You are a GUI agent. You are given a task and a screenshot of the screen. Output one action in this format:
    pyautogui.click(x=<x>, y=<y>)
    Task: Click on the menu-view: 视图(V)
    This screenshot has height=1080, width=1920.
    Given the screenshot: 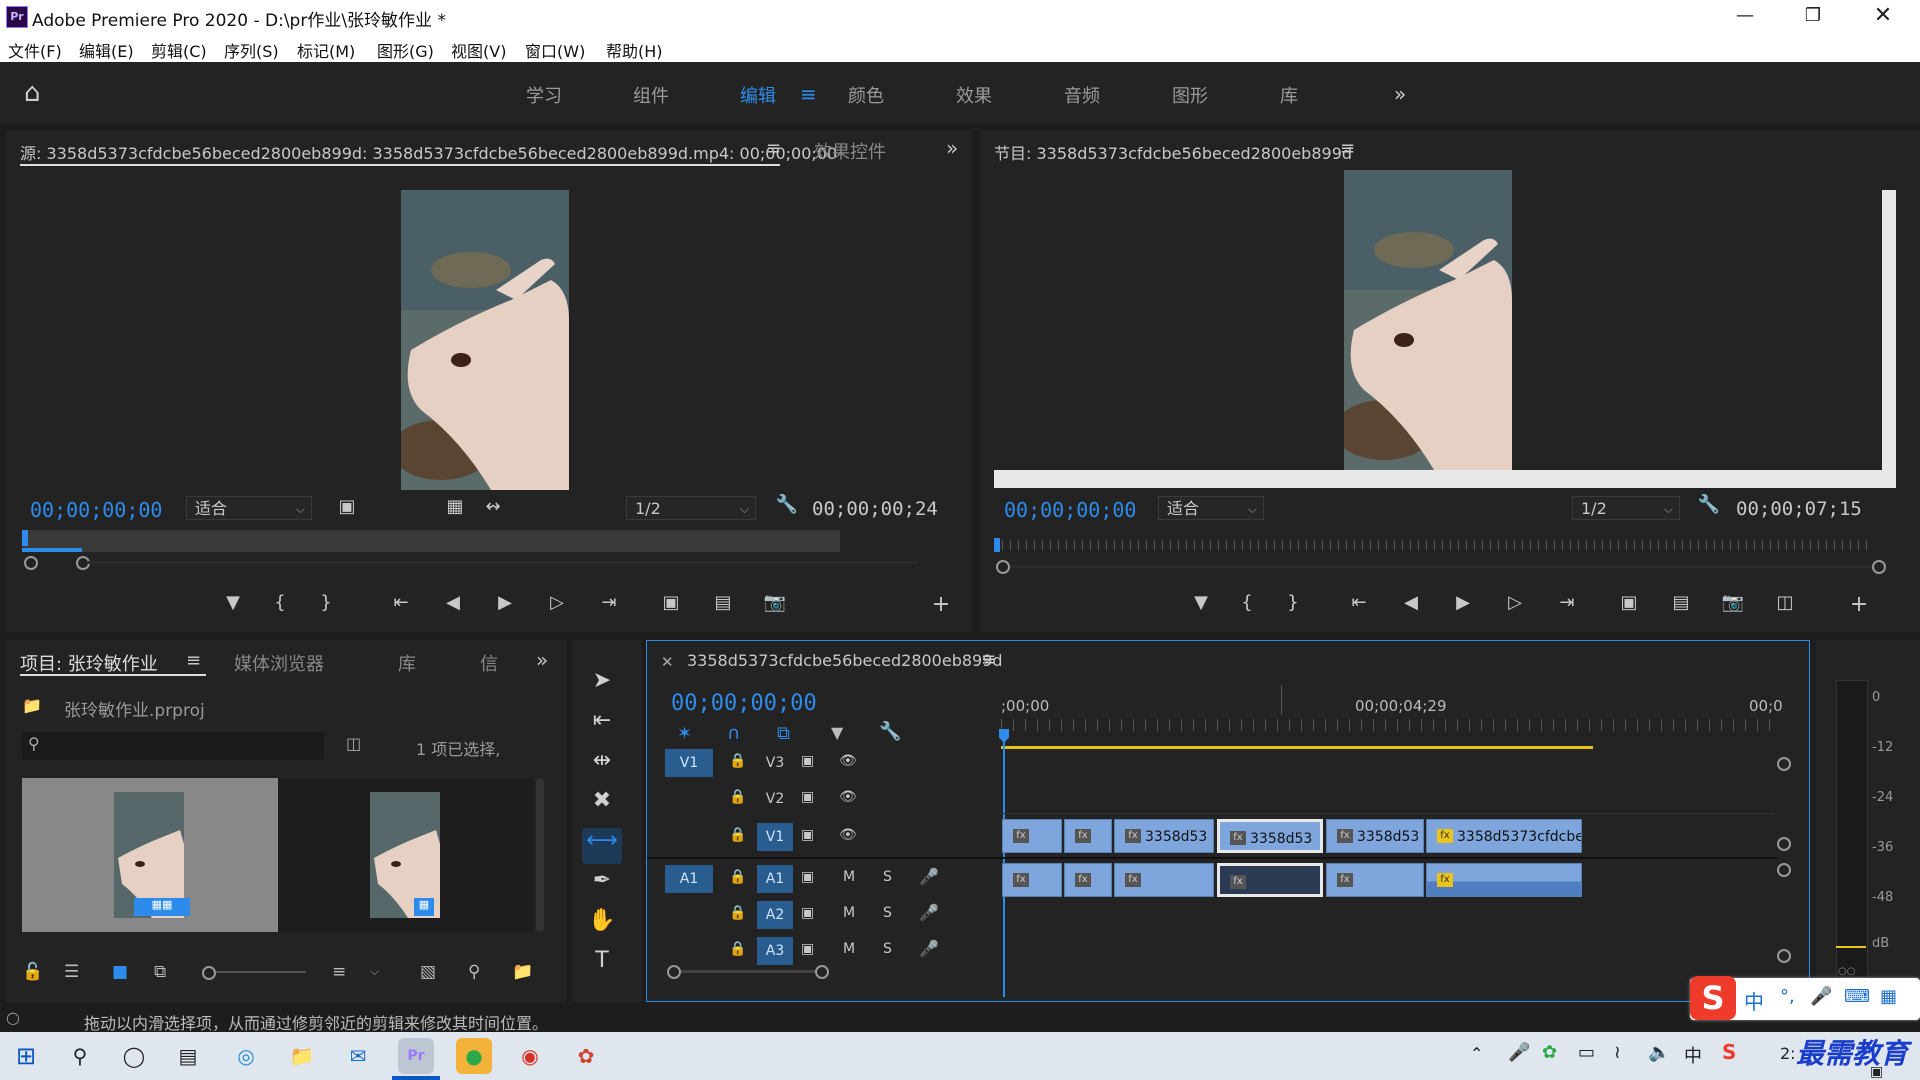 What is the action you would take?
    pyautogui.click(x=478, y=50)
    